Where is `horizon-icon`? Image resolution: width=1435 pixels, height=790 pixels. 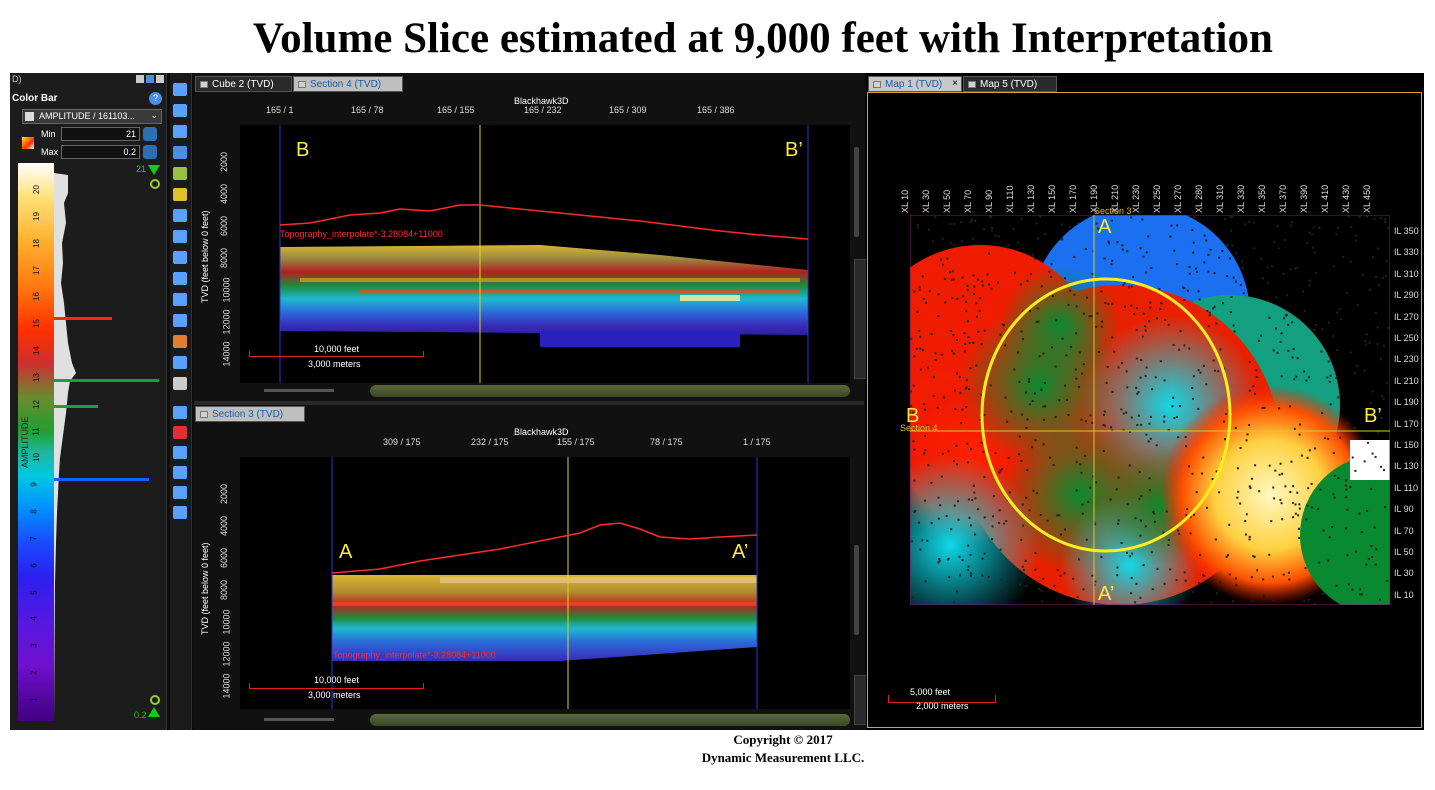 horizon-icon is located at coordinates (180, 257).